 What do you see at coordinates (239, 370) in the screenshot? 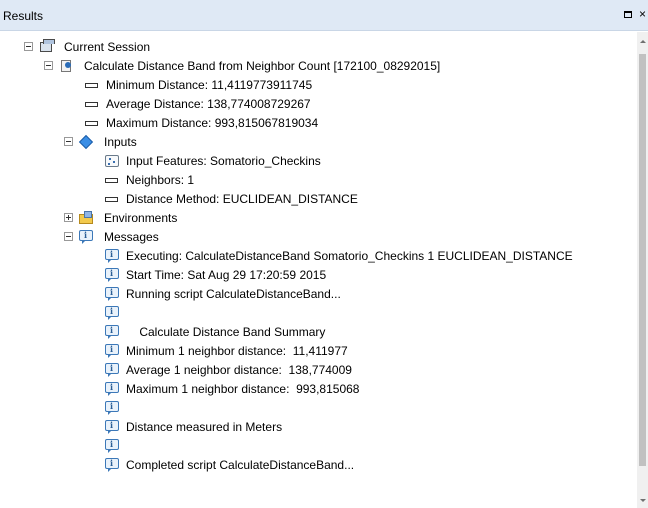
I see `message-text: Average 1 neighbor distance: 138,774009` at bounding box center [239, 370].